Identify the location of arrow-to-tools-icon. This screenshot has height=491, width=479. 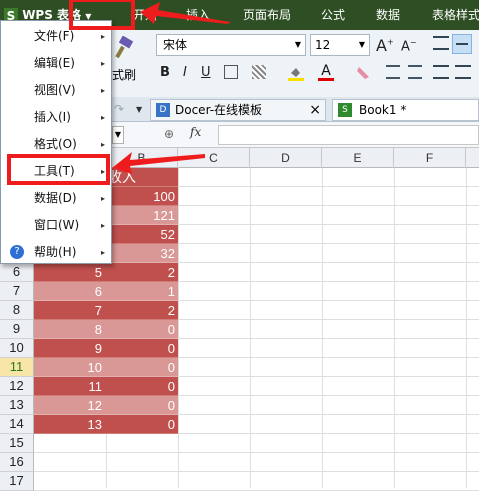
(158, 163).